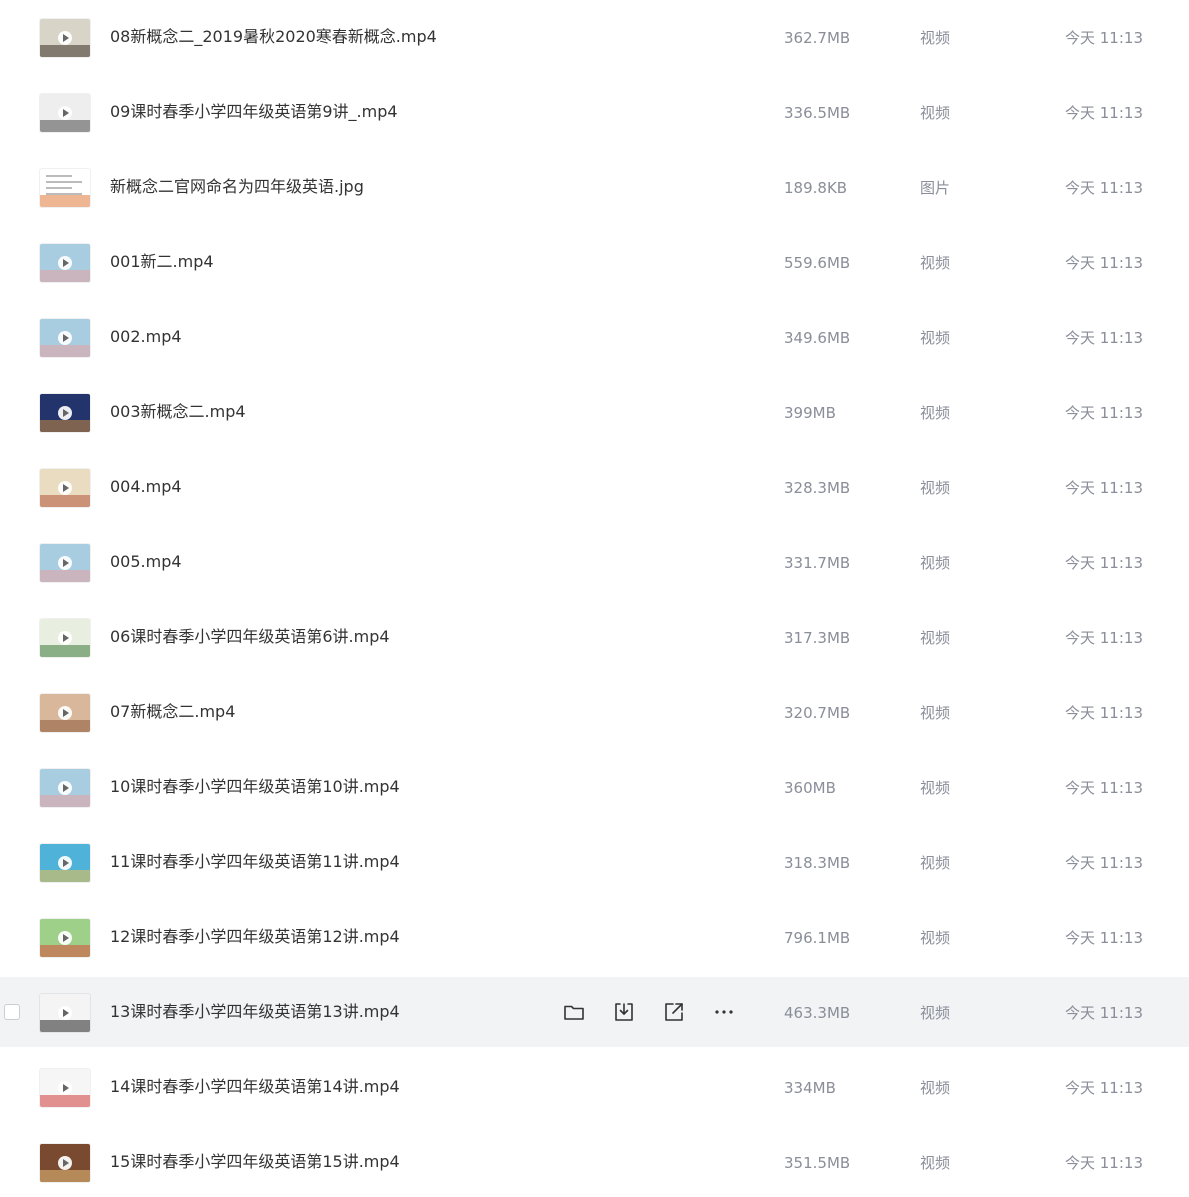 The height and width of the screenshot is (1197, 1189). I want to click on file-row: 001新二.mp4 559.6MB 视频 今天 11:13, so click(594, 262).